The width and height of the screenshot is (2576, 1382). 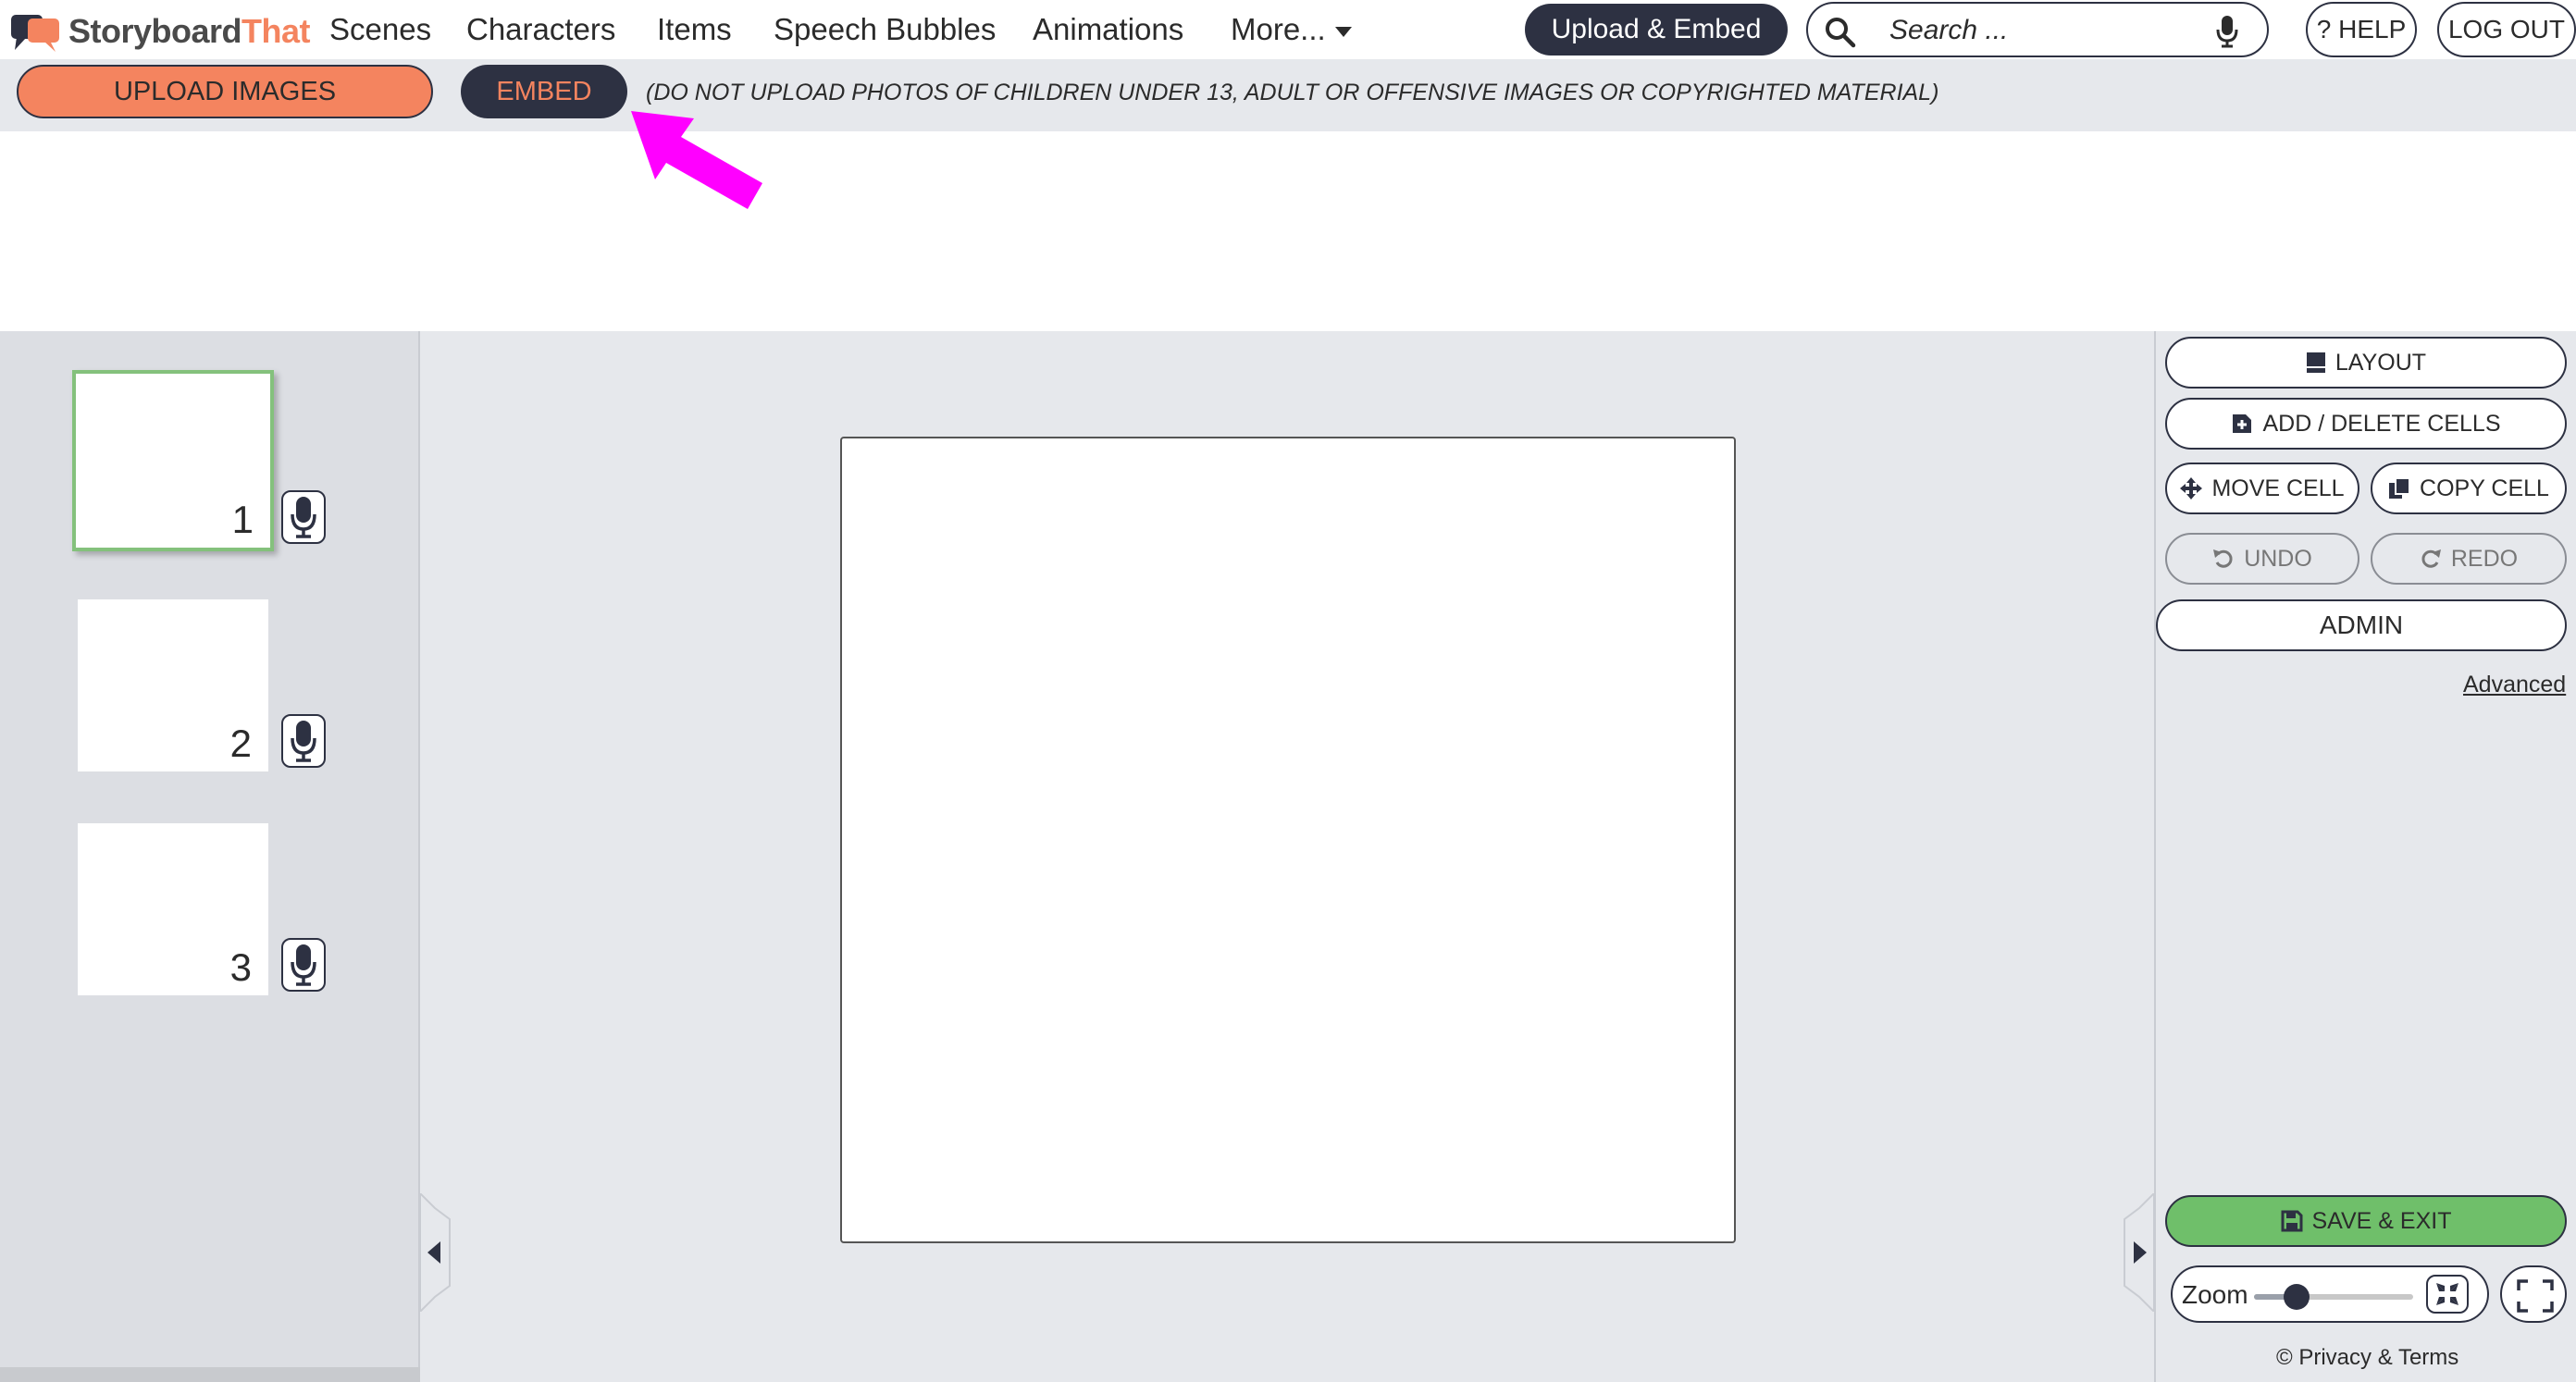 What do you see at coordinates (380, 29) in the screenshot?
I see `nav-scenes: Scenes` at bounding box center [380, 29].